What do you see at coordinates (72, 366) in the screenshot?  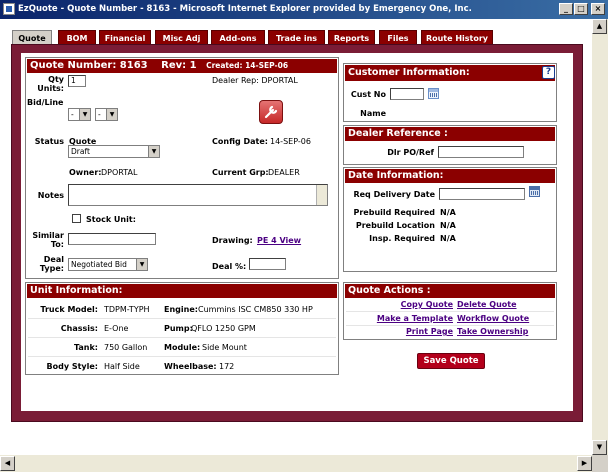 I see `body-style-label: Body Style:` at bounding box center [72, 366].